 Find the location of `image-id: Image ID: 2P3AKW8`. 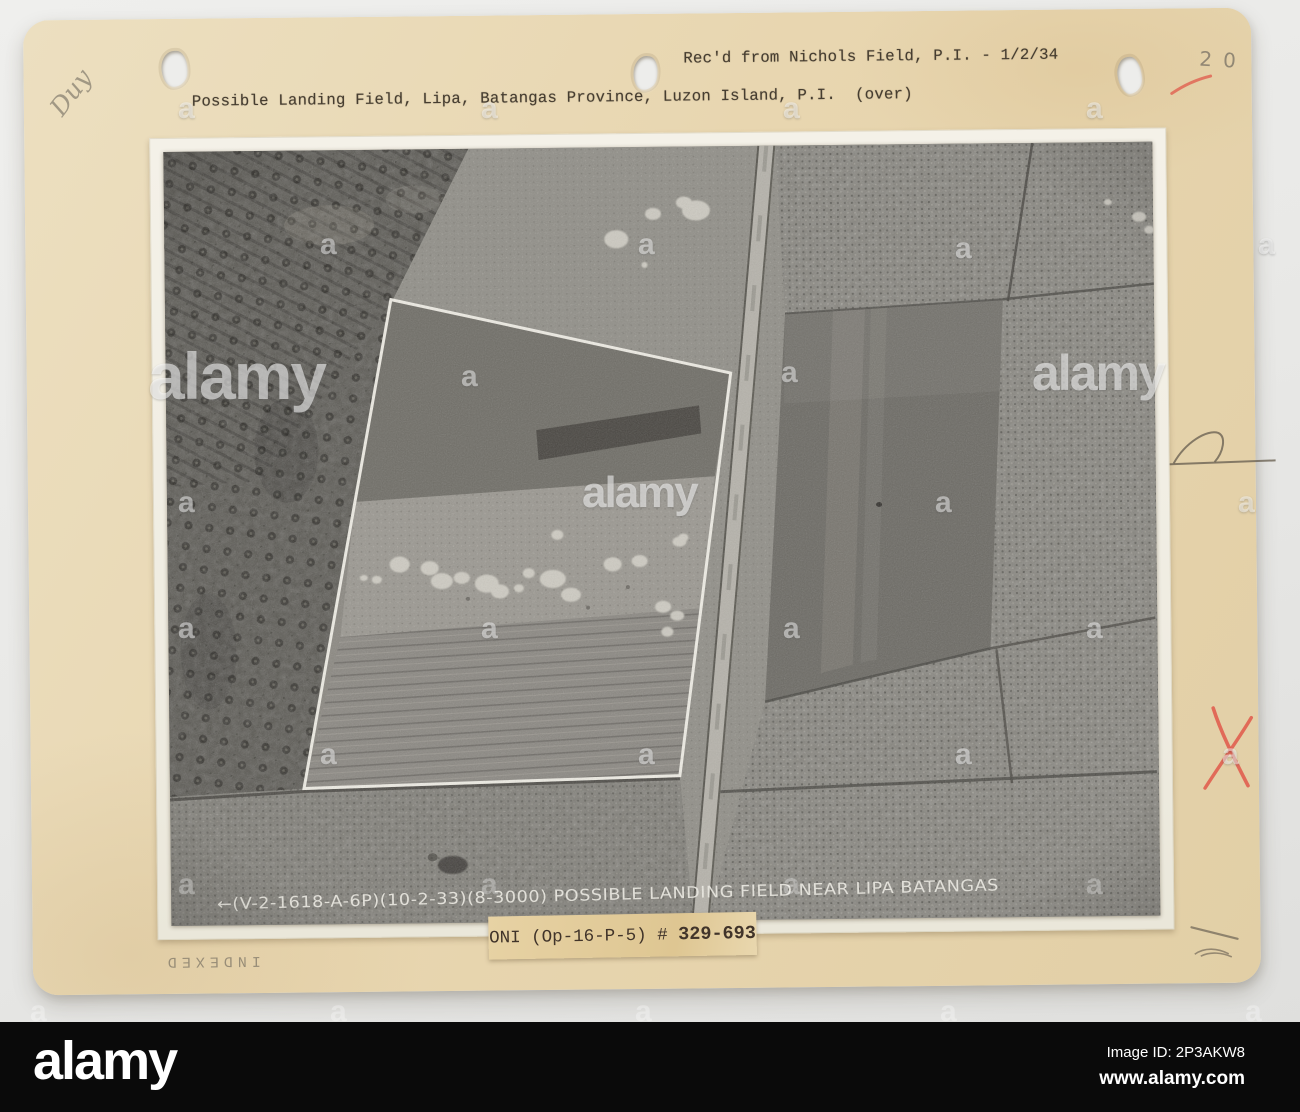

image-id: Image ID: 2P3AKW8 is located at coordinates (1175, 1052).